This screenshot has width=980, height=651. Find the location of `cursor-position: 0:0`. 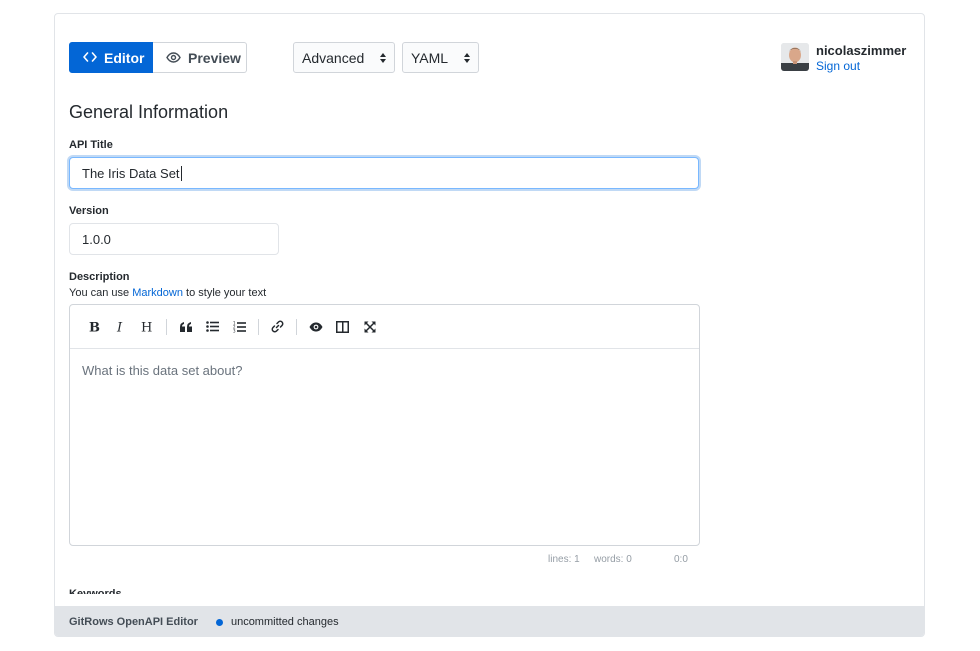

cursor-position: 0:0 is located at coordinates (681, 559).